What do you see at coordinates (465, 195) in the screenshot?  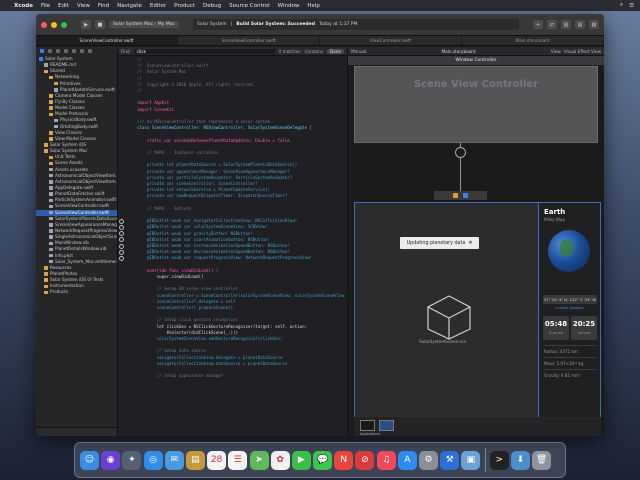 I see `view-controller-icon` at bounding box center [465, 195].